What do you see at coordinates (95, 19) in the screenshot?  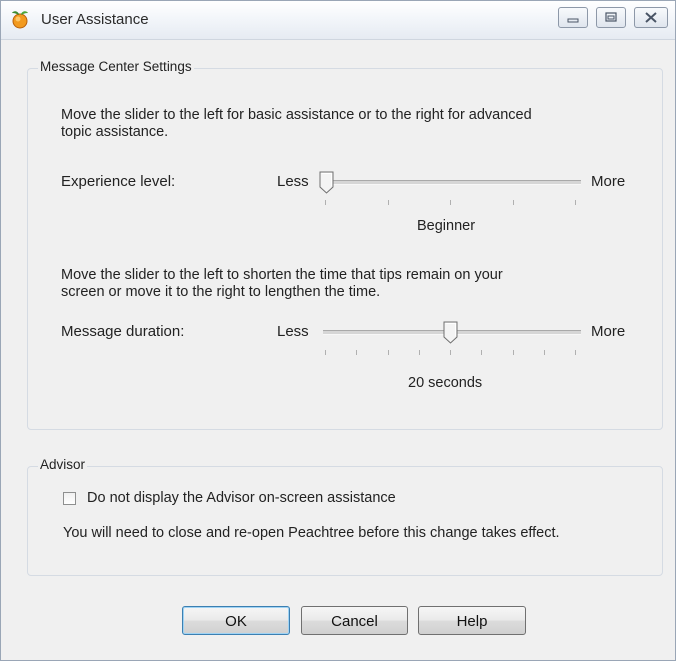 I see `window-title: User Assistance` at bounding box center [95, 19].